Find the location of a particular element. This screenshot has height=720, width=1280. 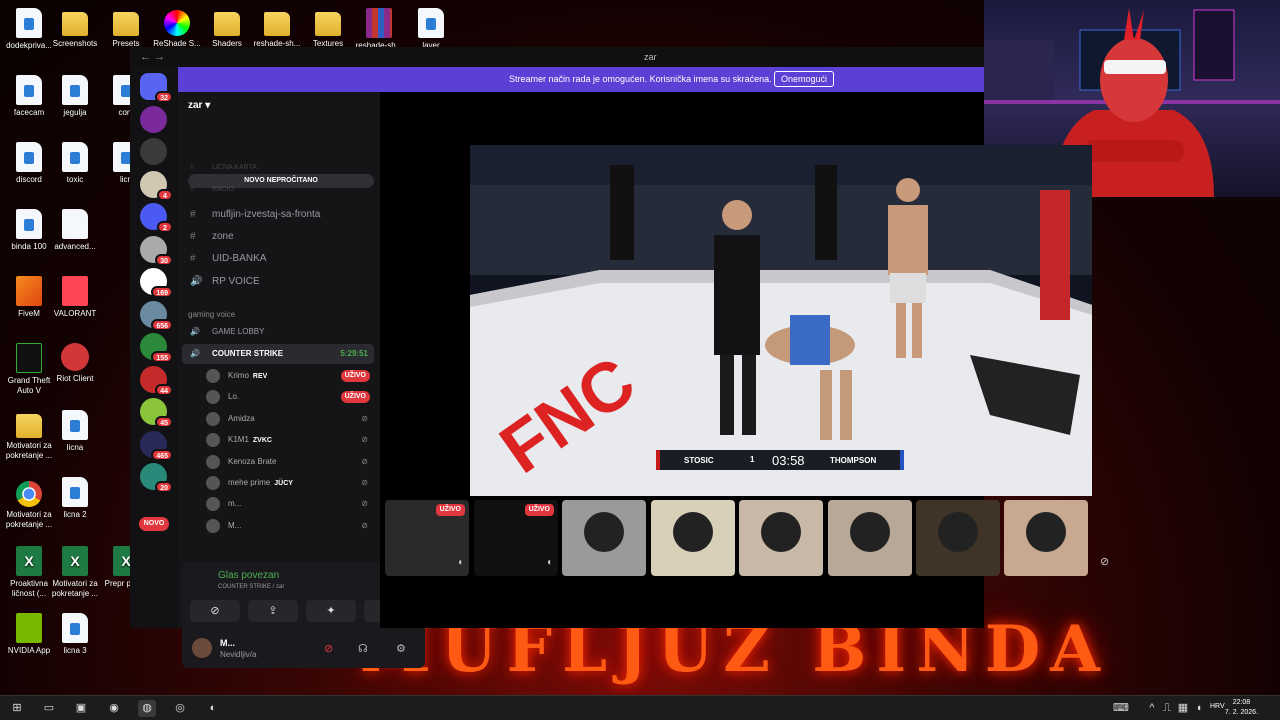

desktop-icon: licna 2 is located at coordinates (75, 498).